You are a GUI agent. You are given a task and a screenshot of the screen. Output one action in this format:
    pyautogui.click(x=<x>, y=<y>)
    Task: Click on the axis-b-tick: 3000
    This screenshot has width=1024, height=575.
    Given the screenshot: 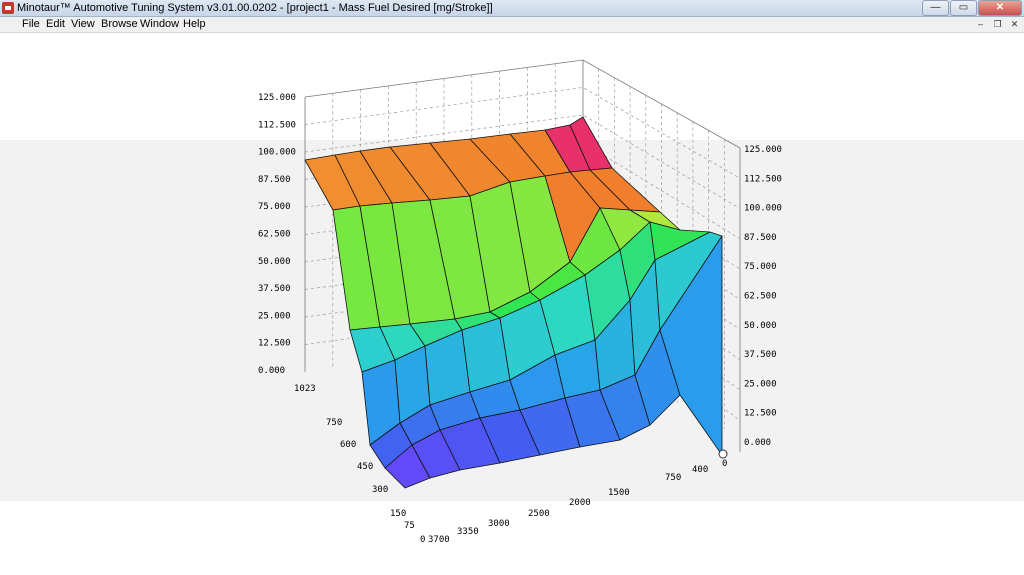 What is the action you would take?
    pyautogui.click(x=499, y=524)
    